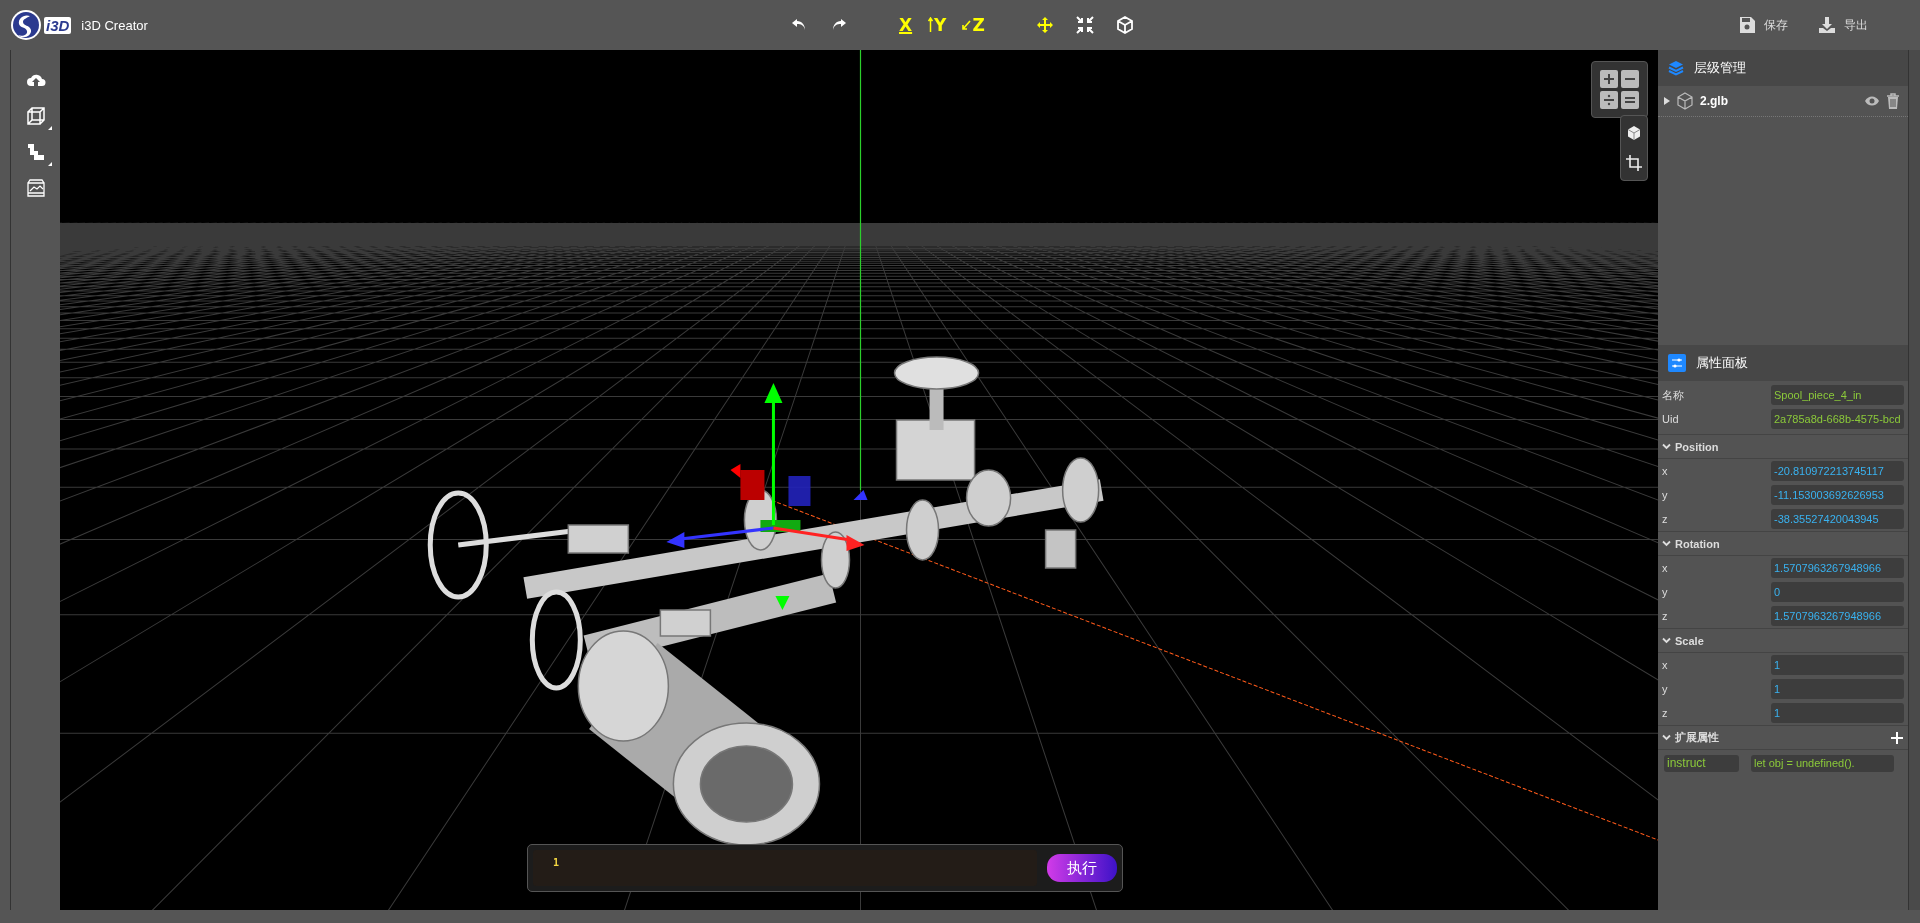 The image size is (1920, 923). I want to click on sphere-cube-icon, so click(1634, 133).